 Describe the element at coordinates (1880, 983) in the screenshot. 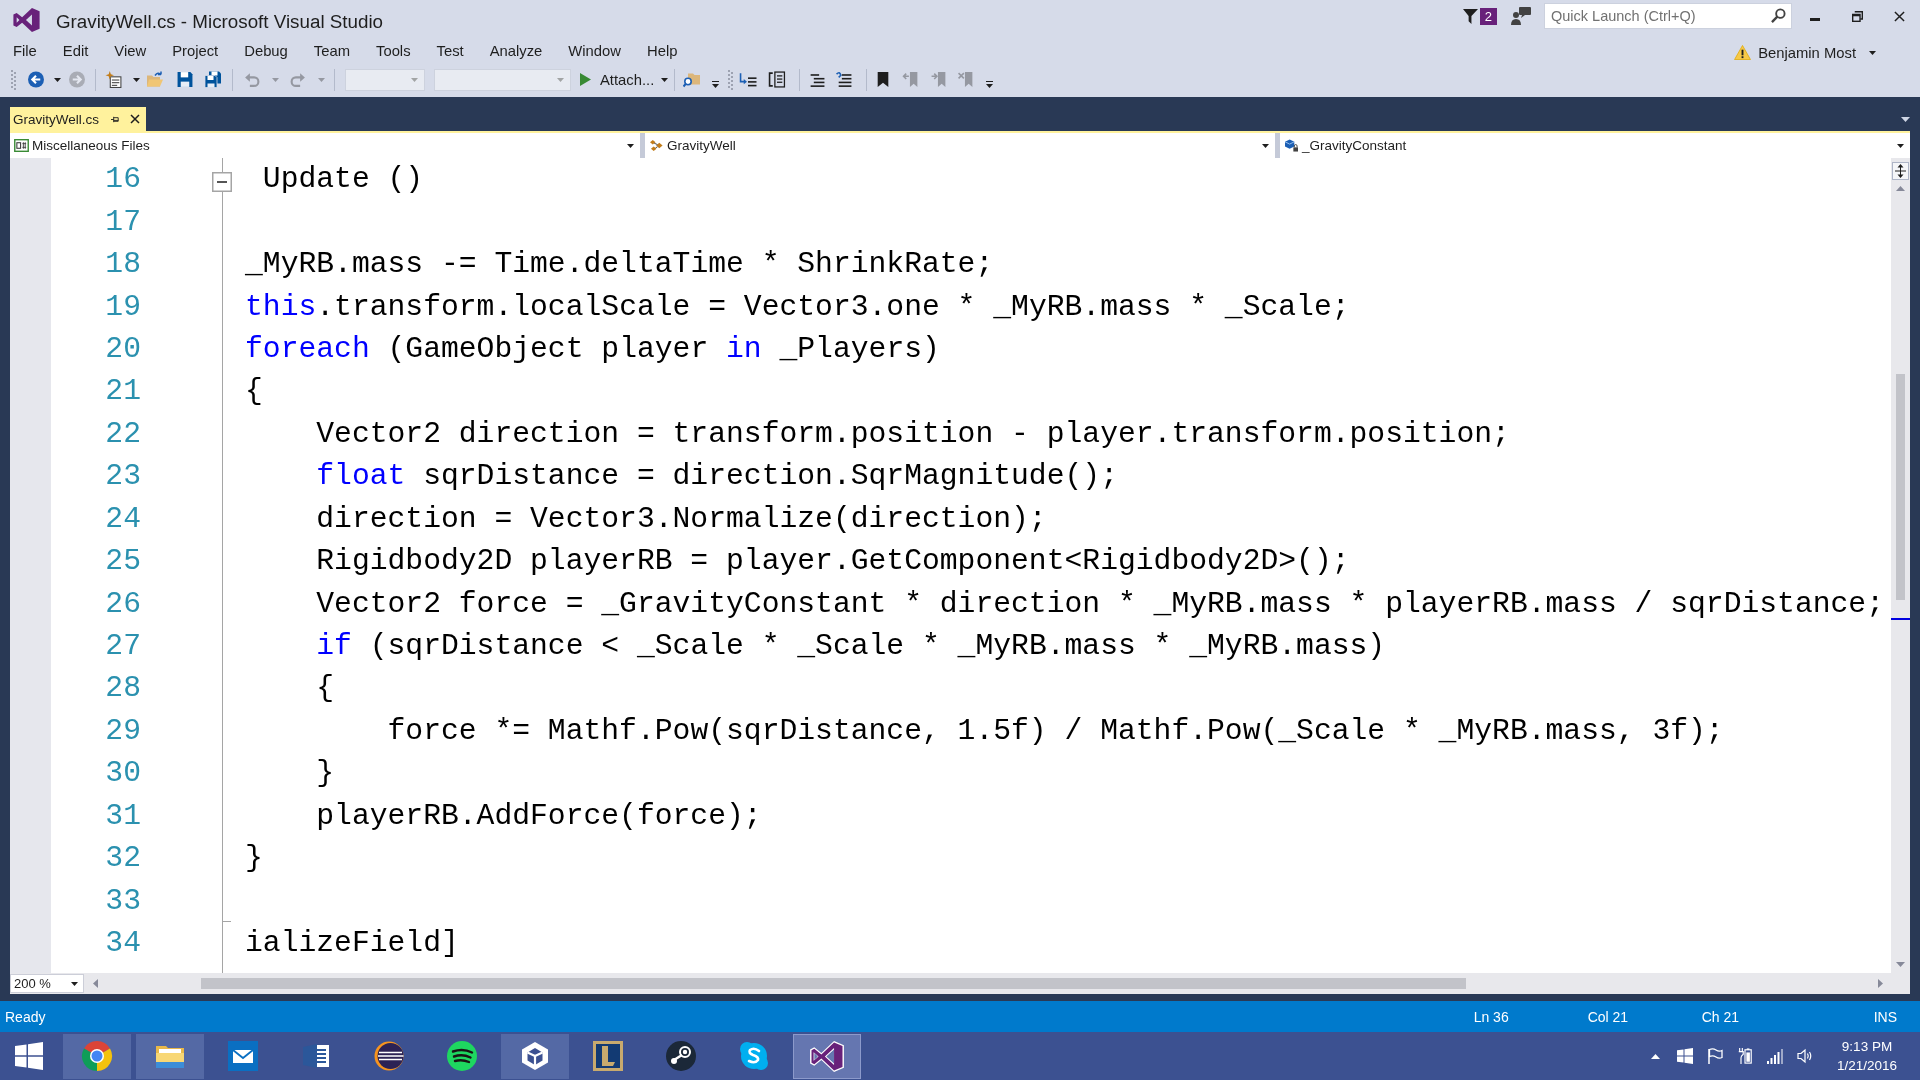

I see `scroll-right-arrow-icon` at that location.